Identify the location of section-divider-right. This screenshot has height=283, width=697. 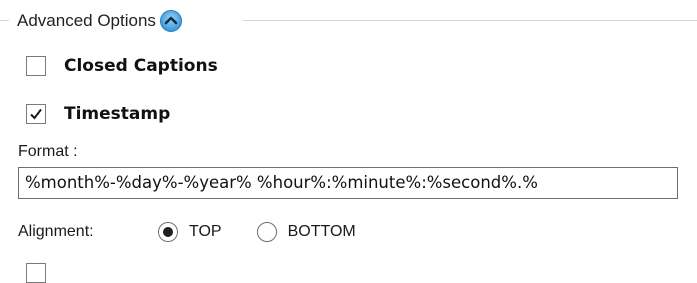
(470, 20).